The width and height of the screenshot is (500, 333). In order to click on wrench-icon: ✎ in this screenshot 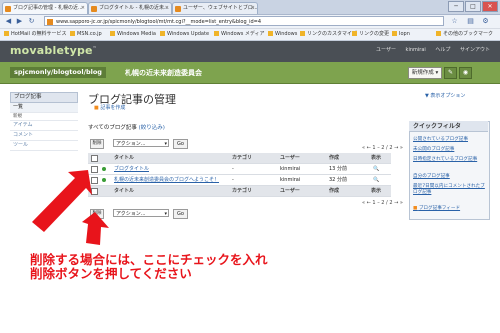, I will do `click(450, 73)`.